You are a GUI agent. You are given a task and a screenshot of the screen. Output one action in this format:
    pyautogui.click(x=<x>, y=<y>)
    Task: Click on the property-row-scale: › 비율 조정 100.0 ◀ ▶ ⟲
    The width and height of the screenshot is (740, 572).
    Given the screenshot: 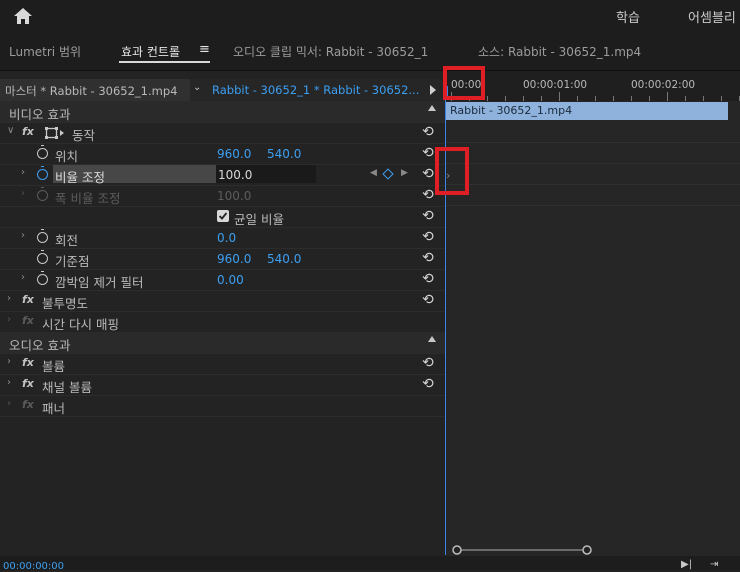 What is the action you would take?
    pyautogui.click(x=222, y=175)
    